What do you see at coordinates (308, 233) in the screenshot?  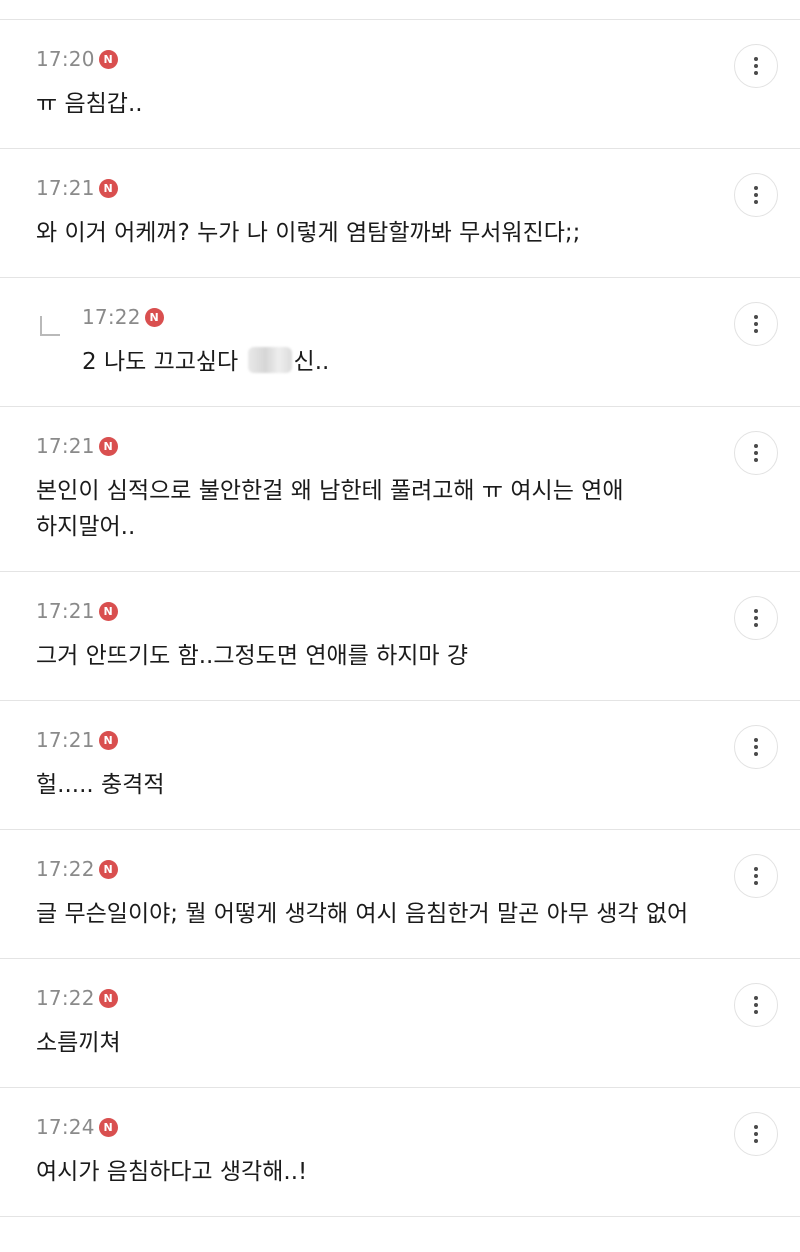 I see `comment-text: 와 이거 어케꺼? 누가 나 이렇게 염탐할까봐 무서워진다;;` at bounding box center [308, 233].